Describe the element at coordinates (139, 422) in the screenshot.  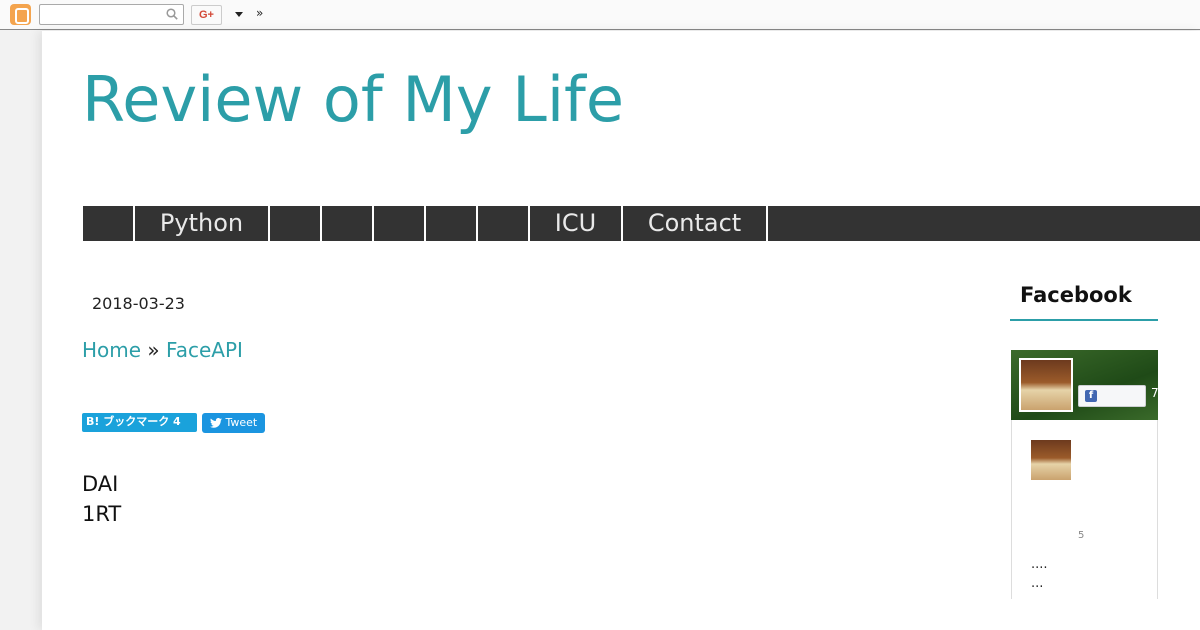
I see `hatena-bookmark-button: B! ブックマーク 4` at that location.